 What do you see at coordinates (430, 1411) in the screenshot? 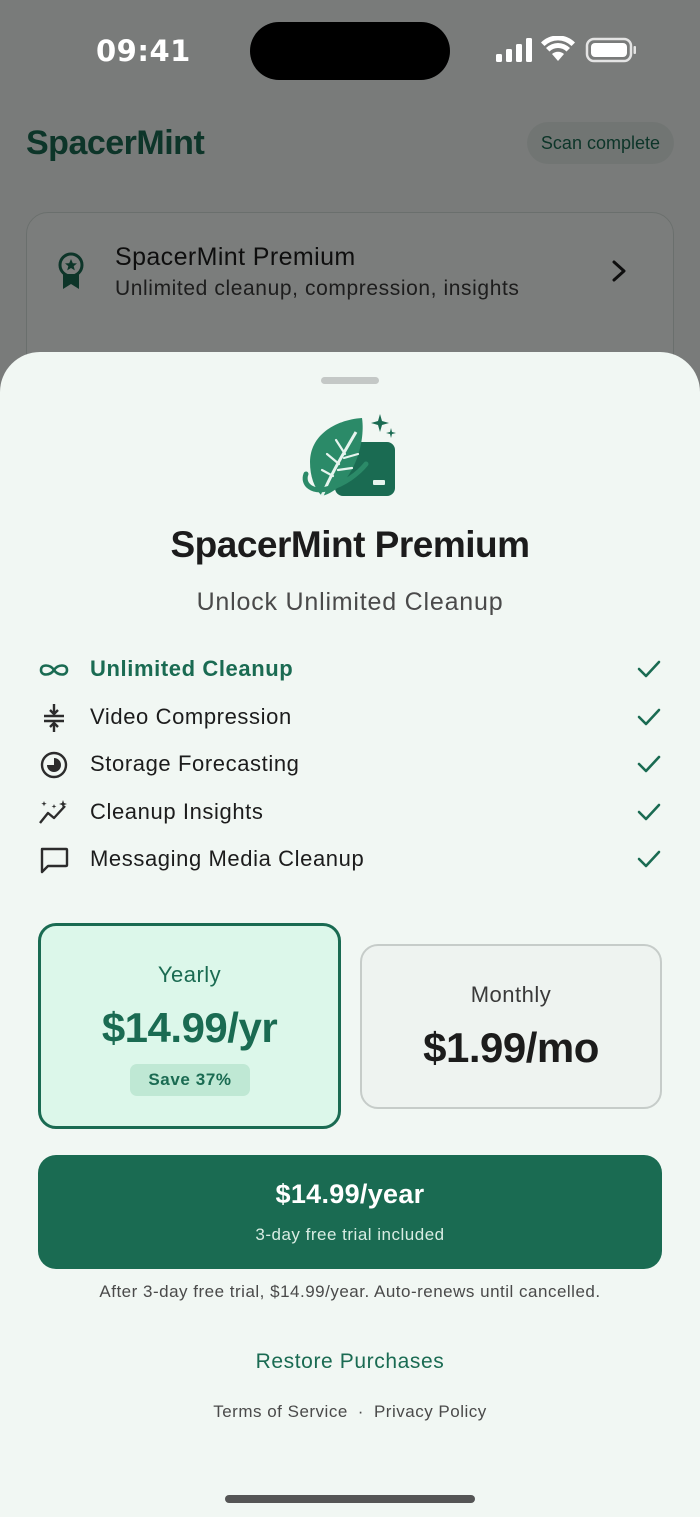
I see `privacy-policy-link: Privacy Policy` at bounding box center [430, 1411].